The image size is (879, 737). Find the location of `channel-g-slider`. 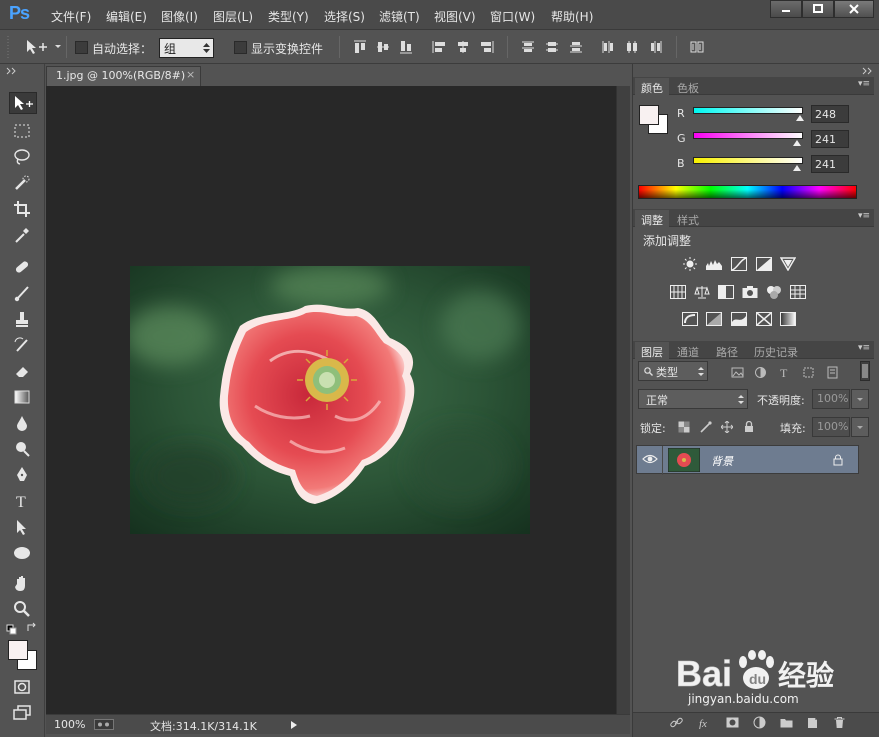

channel-g-slider is located at coordinates (748, 135).